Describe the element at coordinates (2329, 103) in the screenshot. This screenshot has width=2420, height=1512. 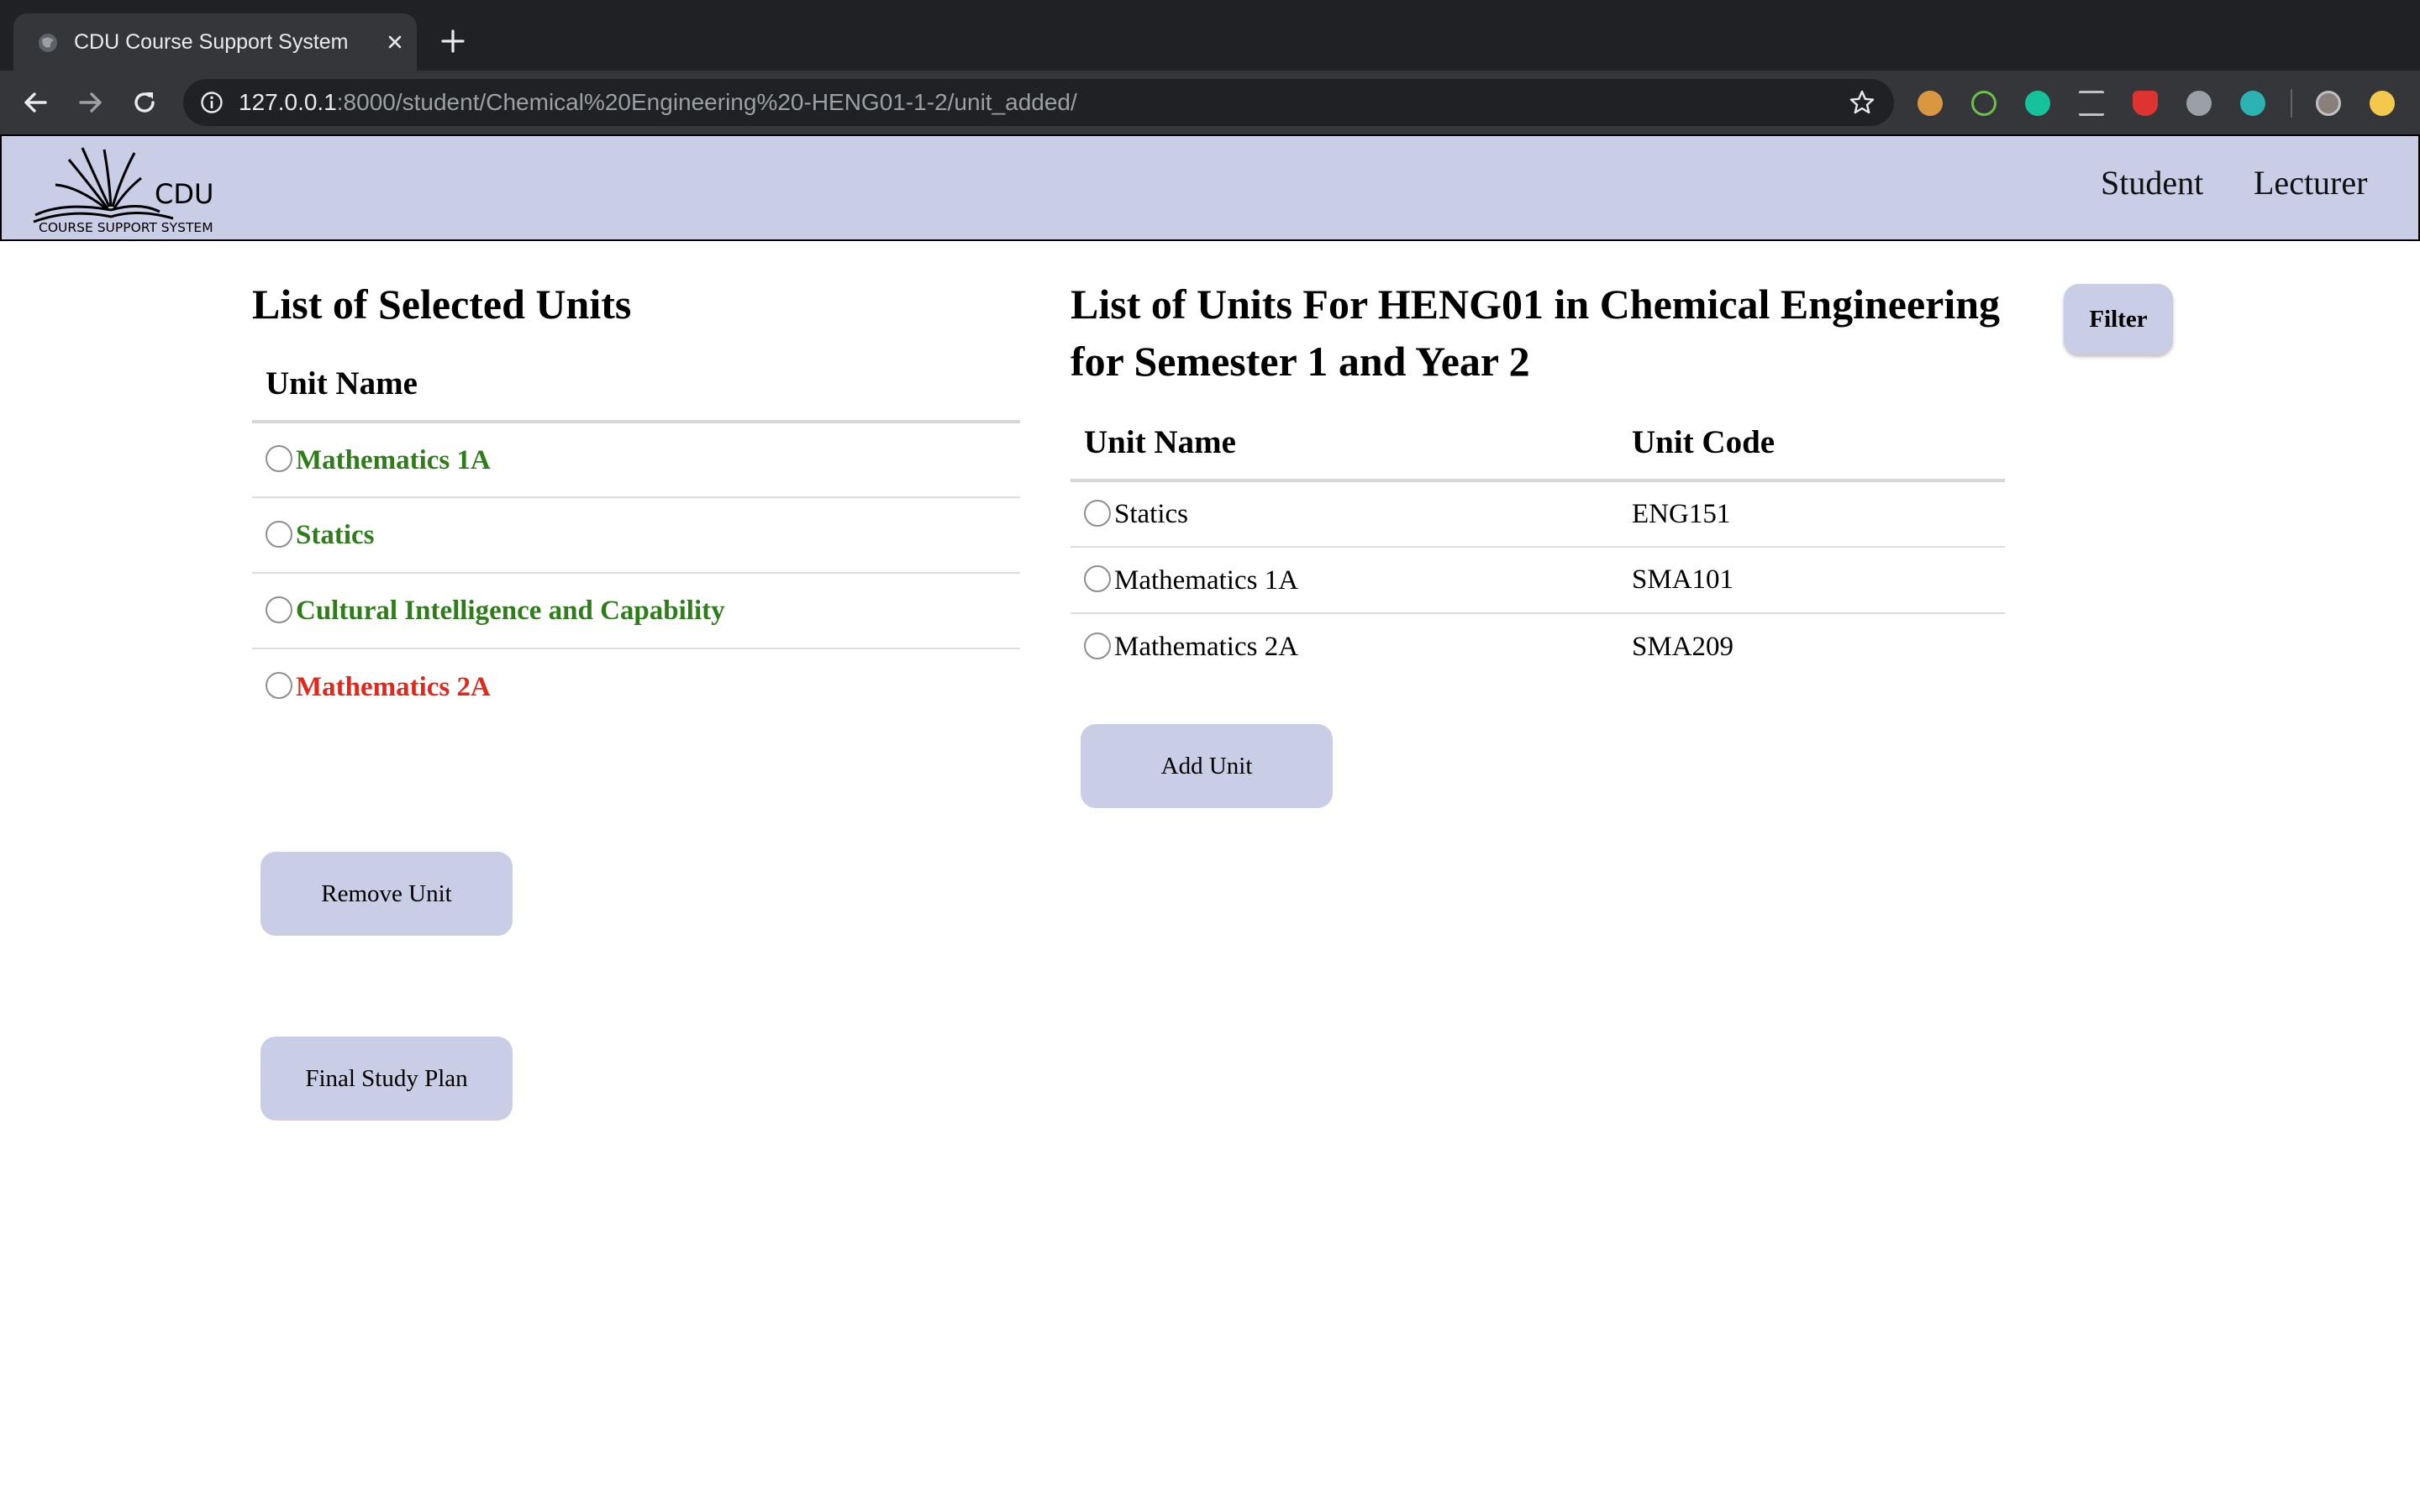
I see `avatar` at that location.